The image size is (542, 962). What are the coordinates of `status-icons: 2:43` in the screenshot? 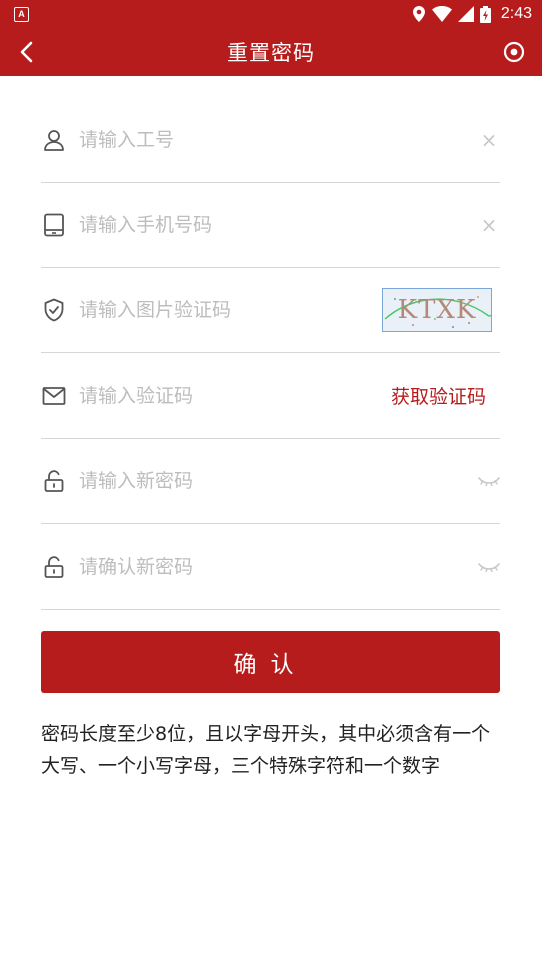 It's located at (472, 14).